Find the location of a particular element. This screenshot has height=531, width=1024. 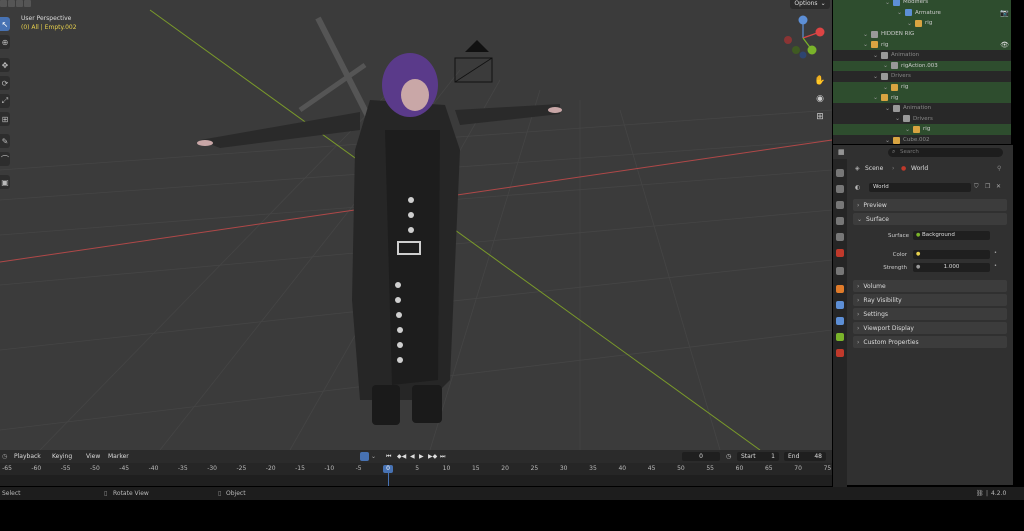

jump-start-icon: ⏮ is located at coordinates (388, 457).